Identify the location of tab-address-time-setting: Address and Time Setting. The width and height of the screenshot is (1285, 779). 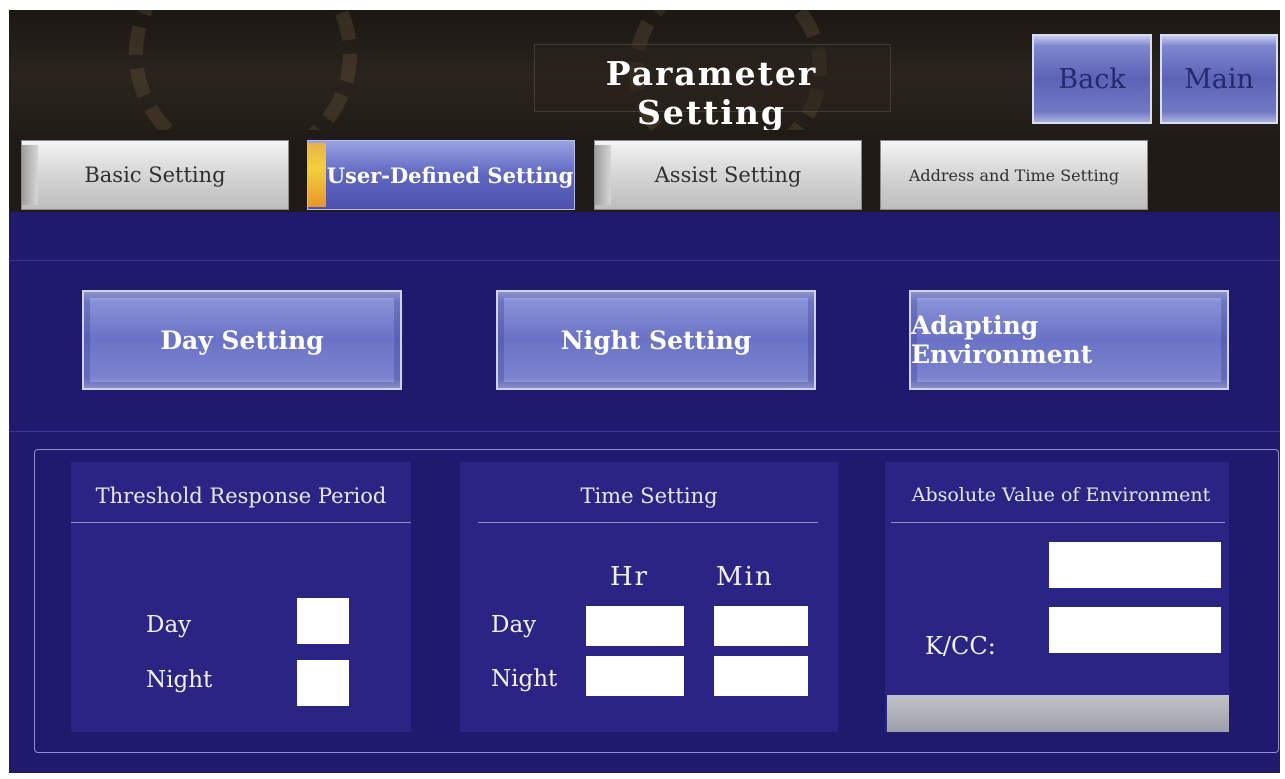
(1014, 175).